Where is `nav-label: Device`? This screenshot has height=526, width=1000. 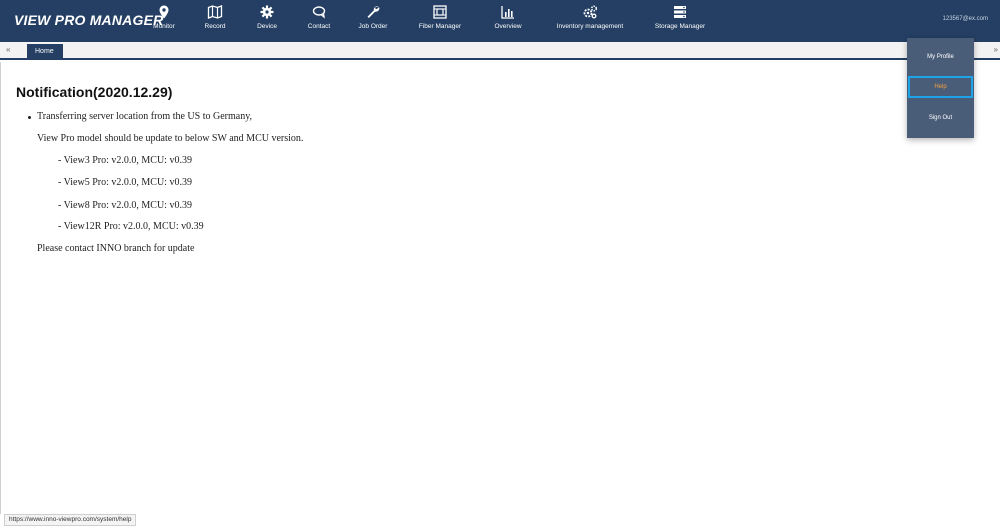
nav-label: Device is located at coordinates (267, 26).